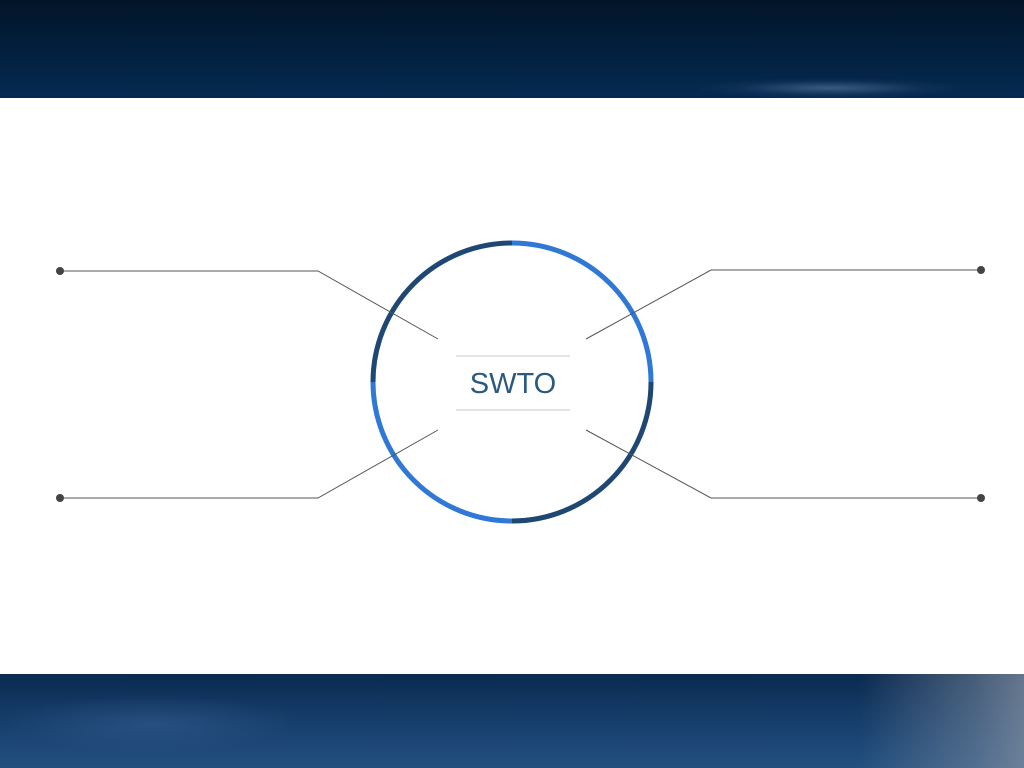  Describe the element at coordinates (60, 498) in the screenshot. I see `endpoint-dot-bottom-left` at that location.